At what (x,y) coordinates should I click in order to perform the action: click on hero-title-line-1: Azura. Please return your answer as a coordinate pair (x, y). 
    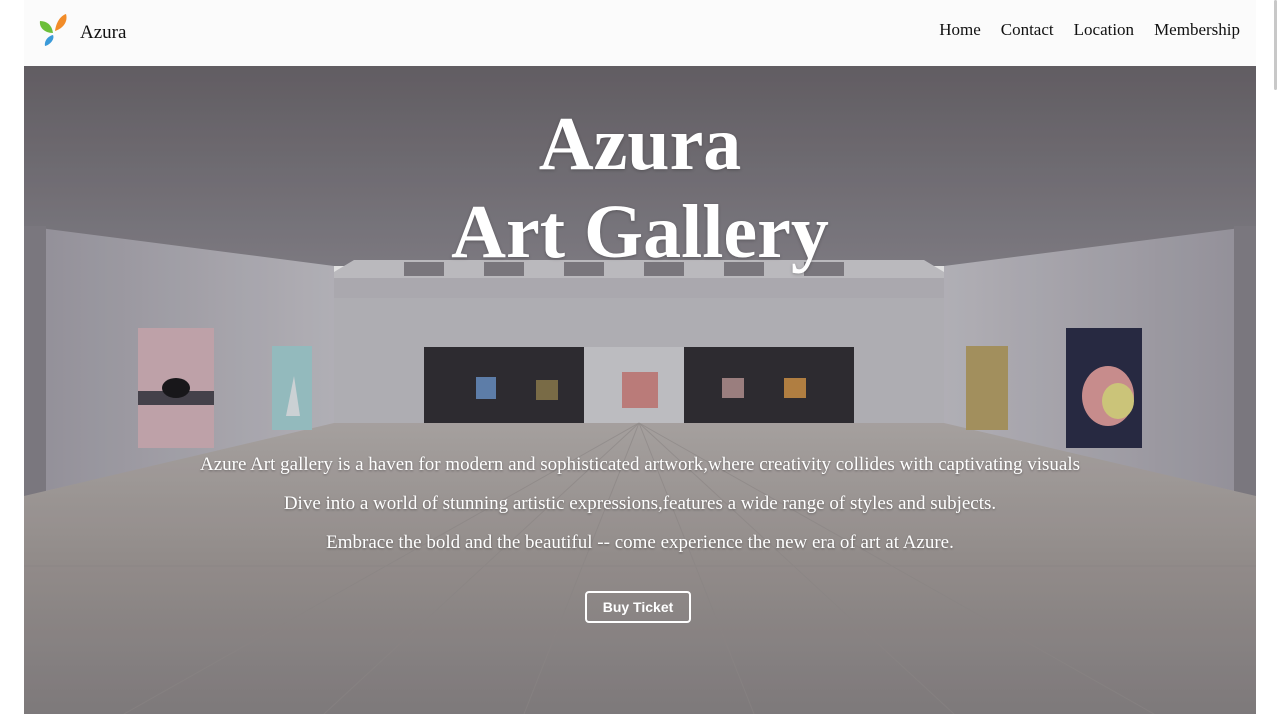
    Looking at the image, I should click on (640, 144).